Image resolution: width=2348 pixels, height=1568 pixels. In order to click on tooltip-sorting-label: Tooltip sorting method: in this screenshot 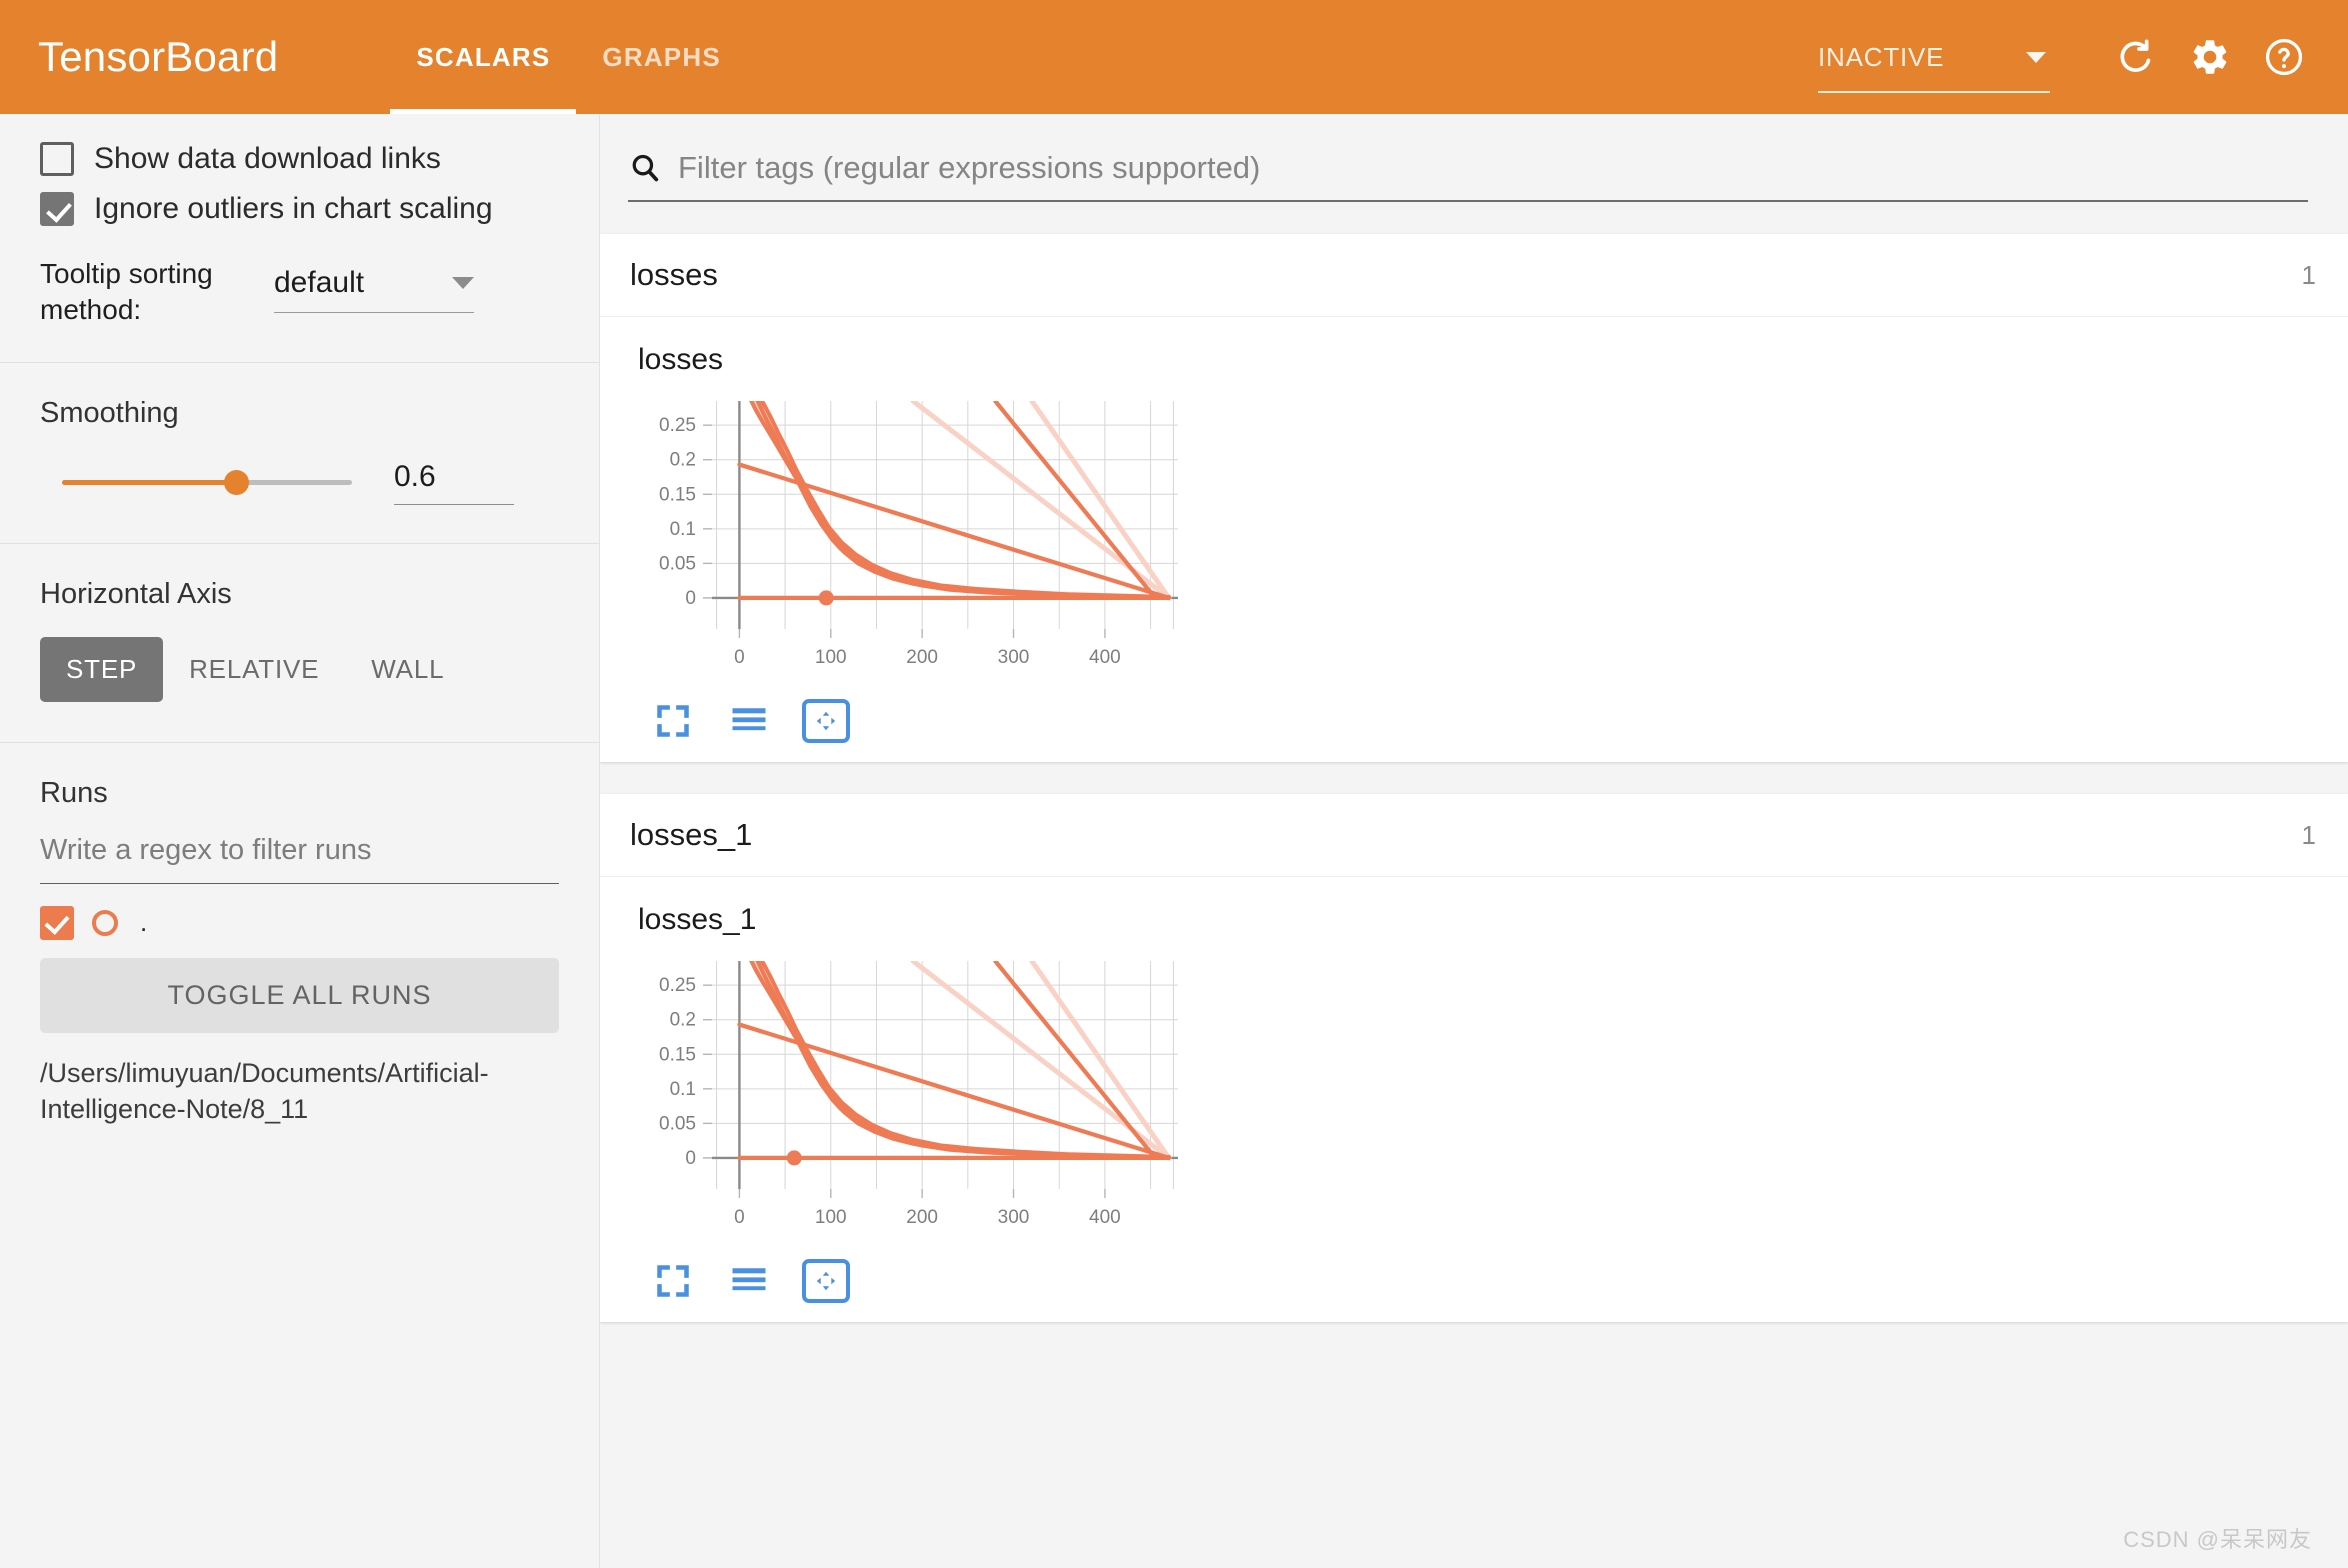, I will do `click(126, 291)`.